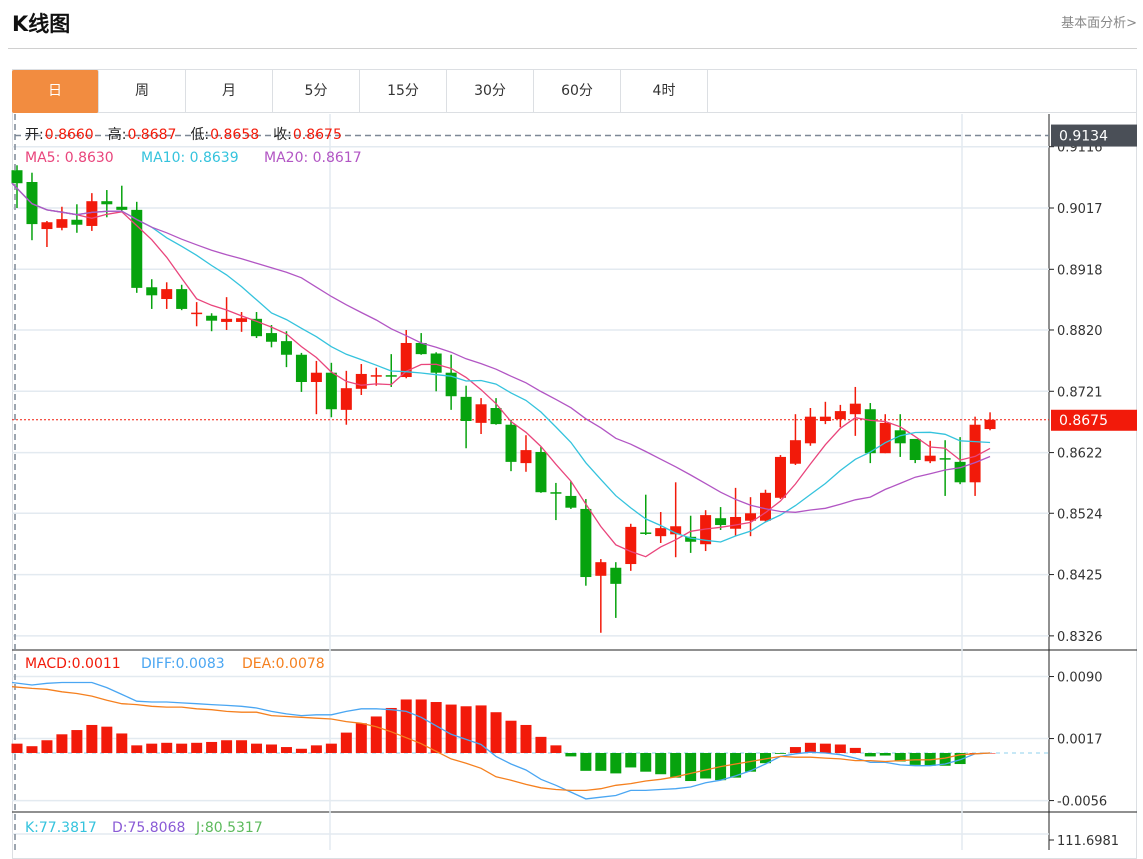 The height and width of the screenshot is (859, 1143). What do you see at coordinates (1080, 331) in the screenshot?
I see `price-tick-label: 0.8820` at bounding box center [1080, 331].